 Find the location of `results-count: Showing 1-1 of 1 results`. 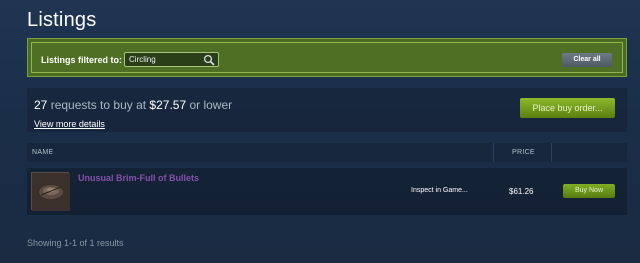

results-count: Showing 1-1 of 1 results is located at coordinates (75, 243).